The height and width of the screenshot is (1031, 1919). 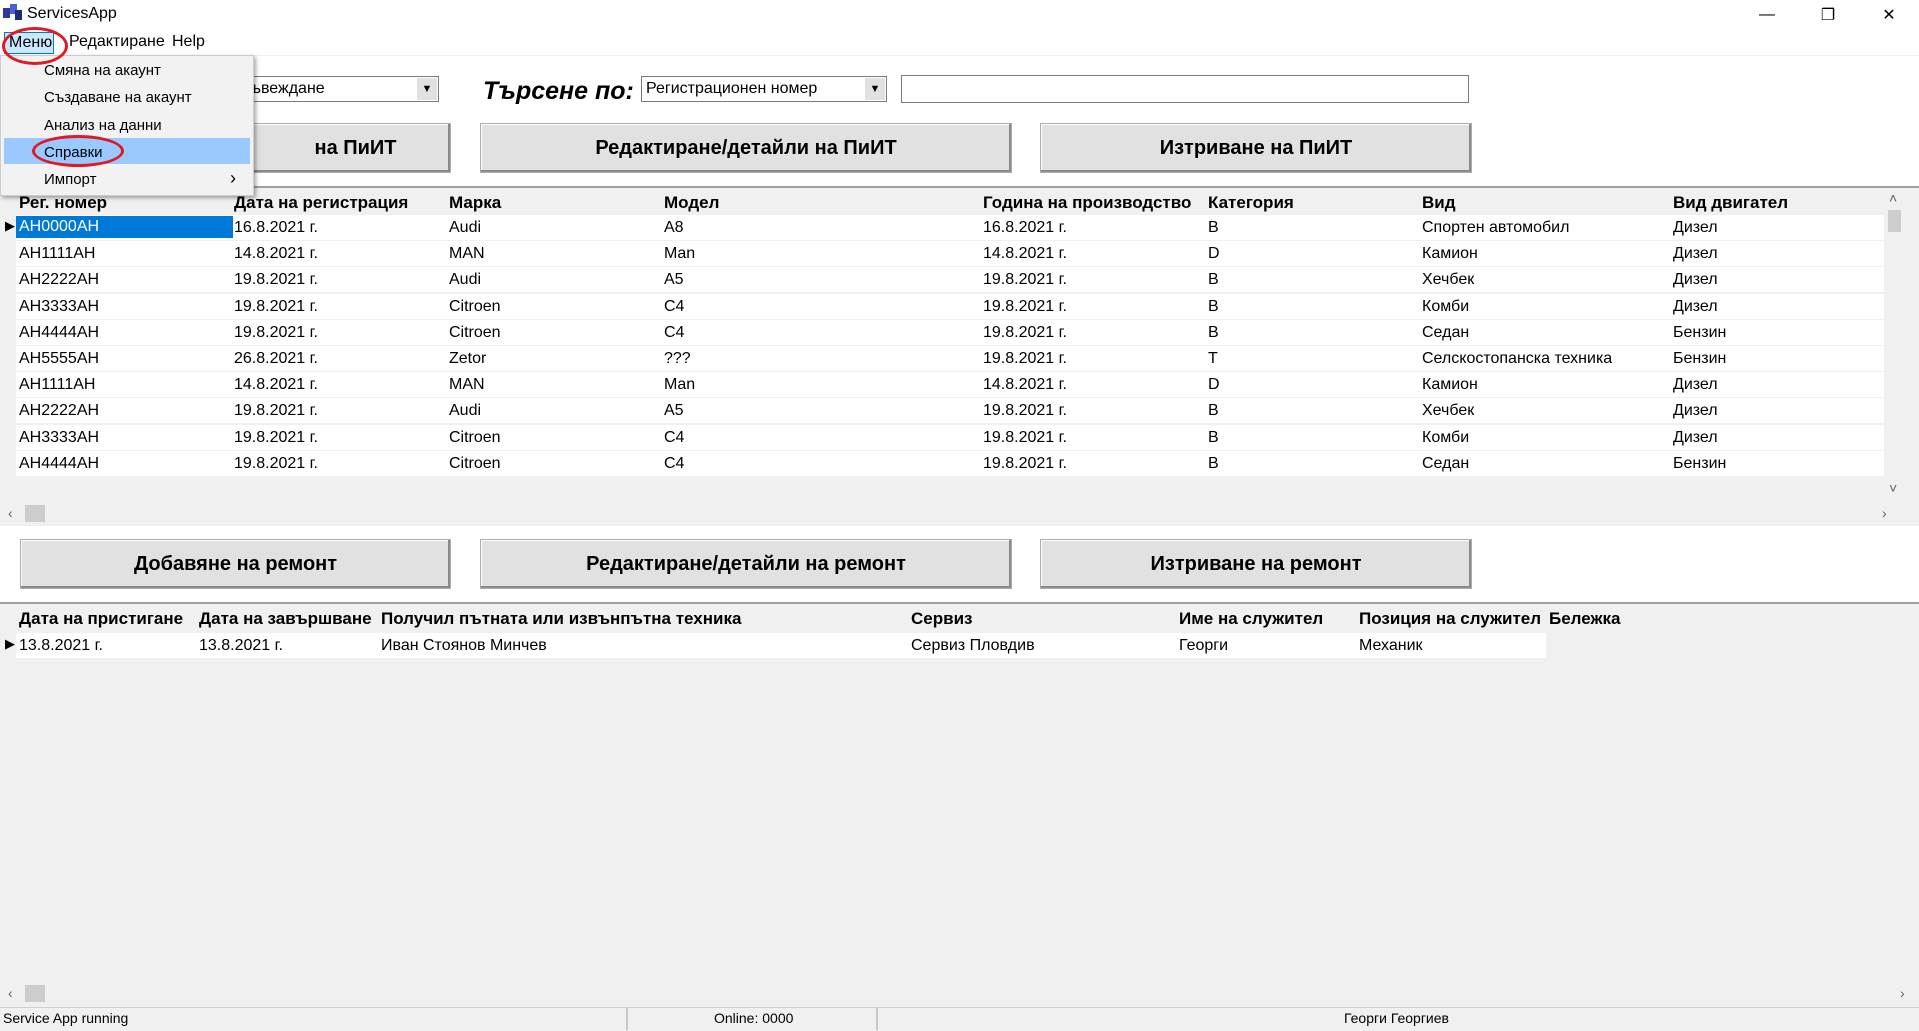 I want to click on menu-item-data-analysis: Анализ на данни, so click(x=103, y=125).